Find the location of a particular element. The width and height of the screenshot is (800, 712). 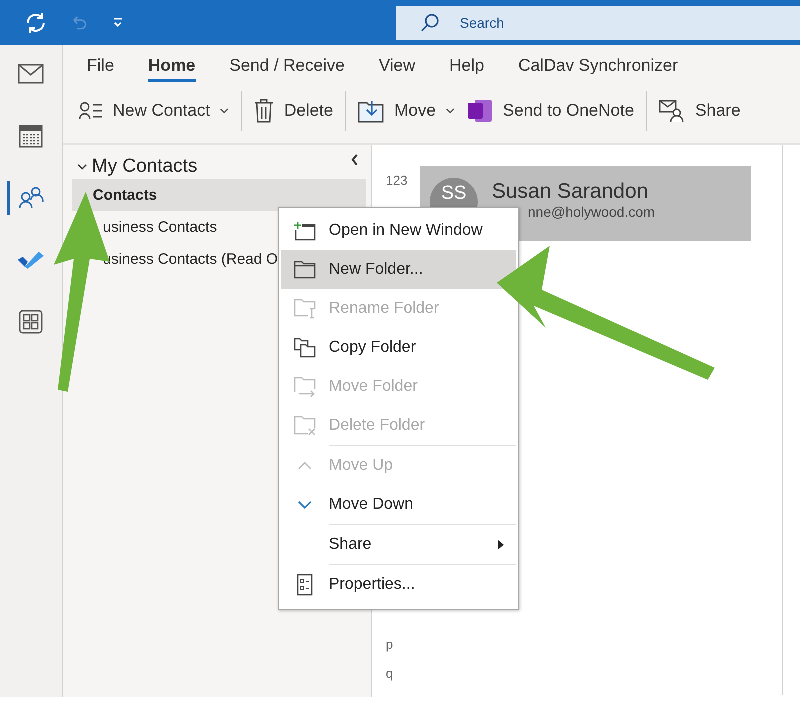

new-window-icon is located at coordinates (305, 230).